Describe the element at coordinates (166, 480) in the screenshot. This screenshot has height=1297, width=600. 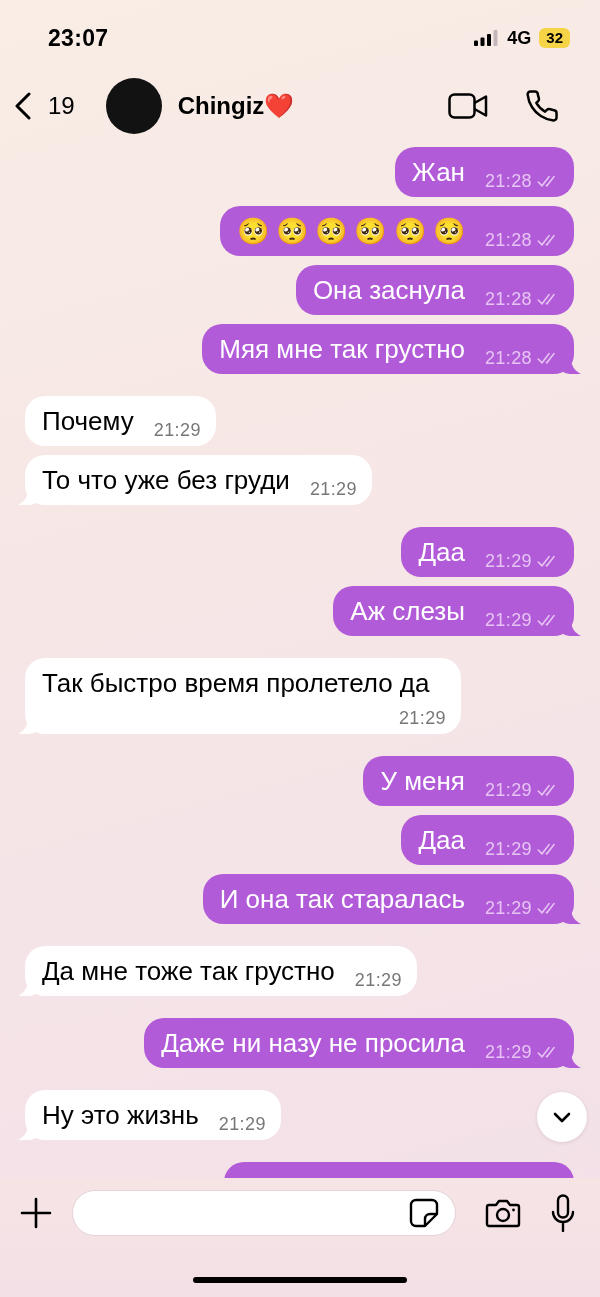
I see `message-text: То что уже без груди` at that location.